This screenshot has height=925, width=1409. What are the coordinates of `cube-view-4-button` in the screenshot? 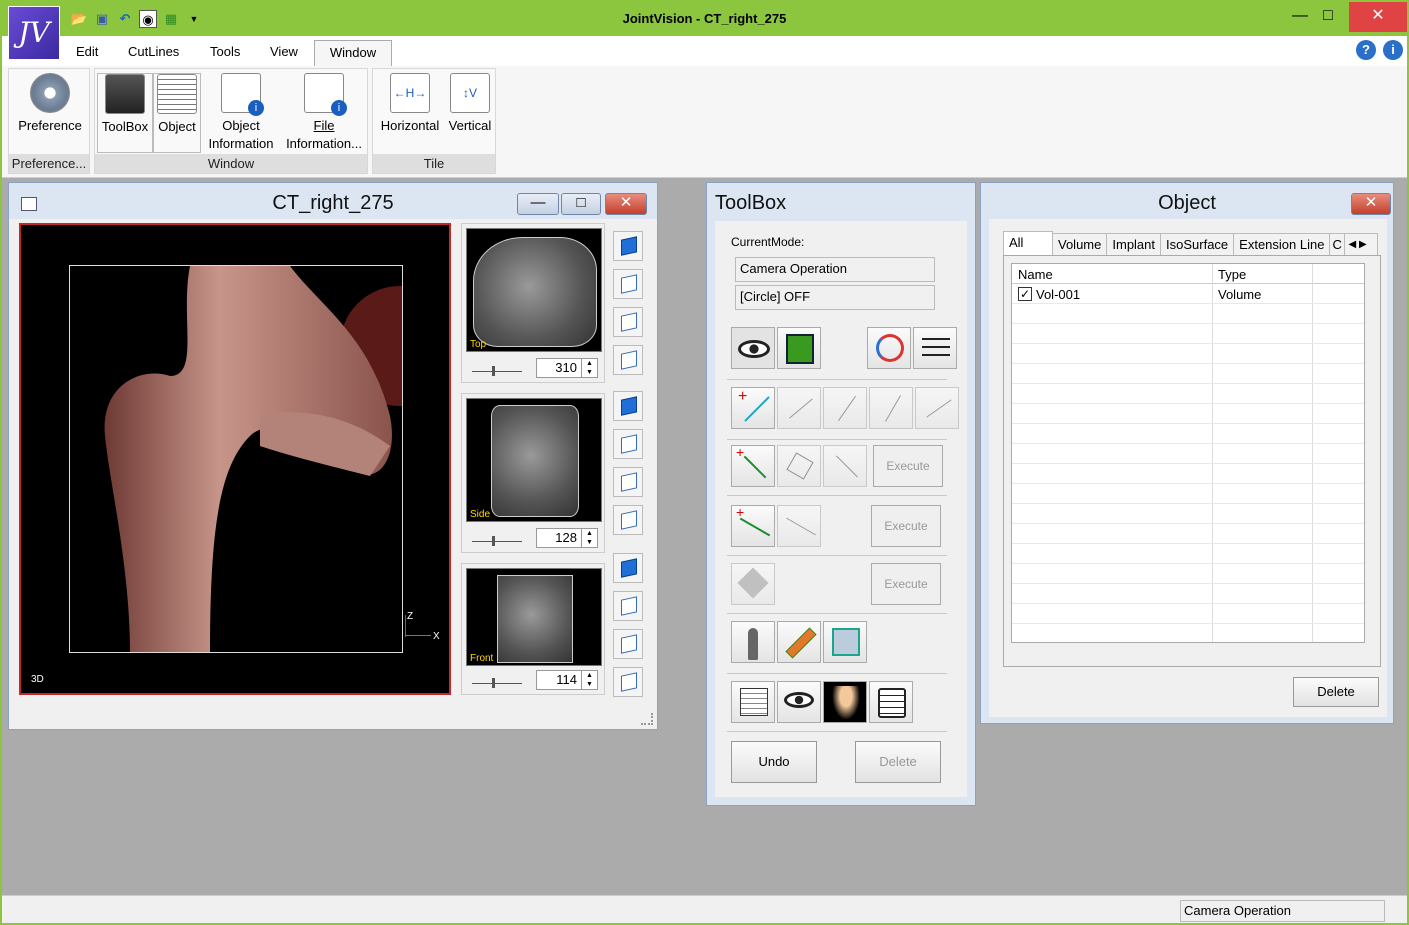 It's located at (628, 360).